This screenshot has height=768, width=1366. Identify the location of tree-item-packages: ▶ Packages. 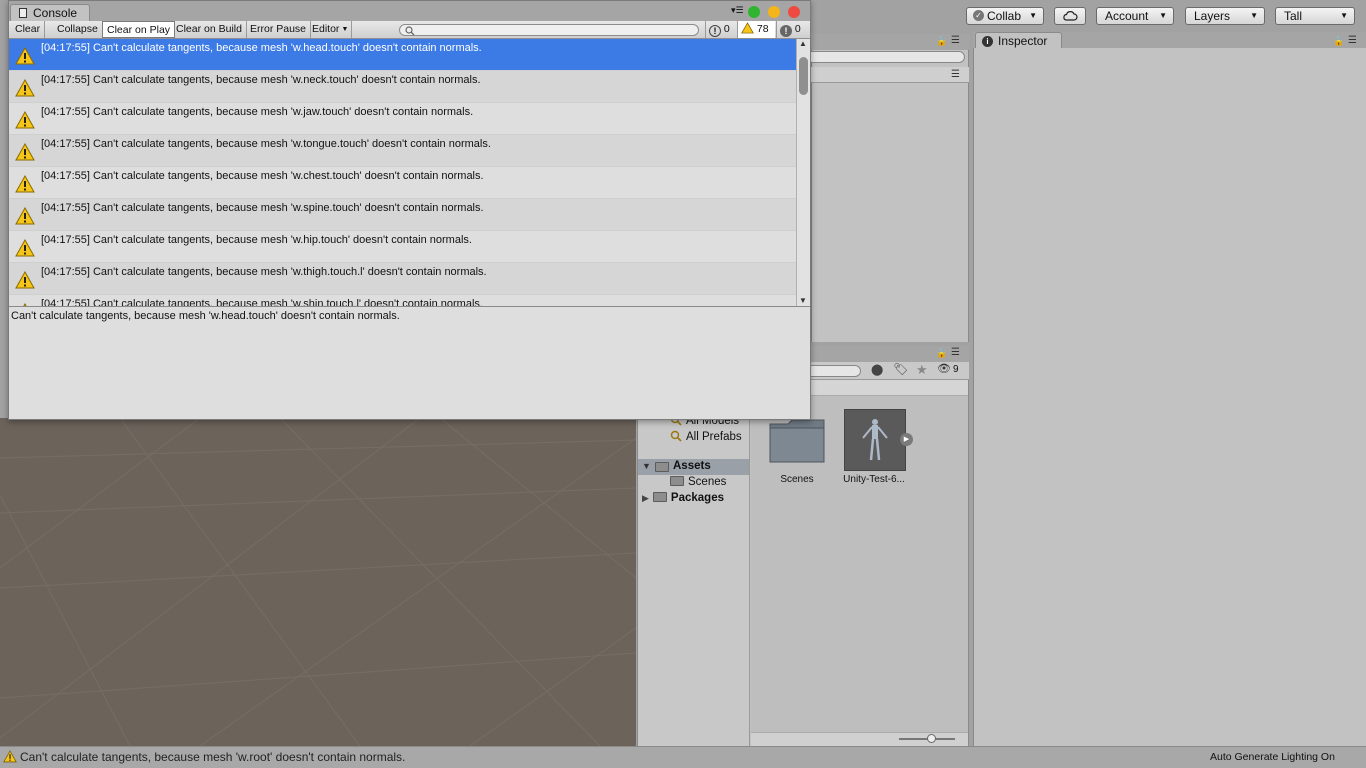
(683, 498).